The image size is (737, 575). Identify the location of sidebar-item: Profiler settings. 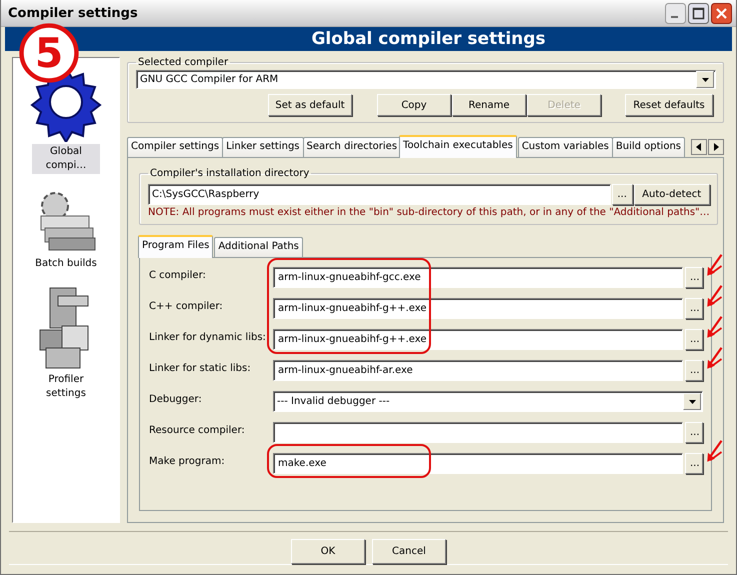
(66, 387).